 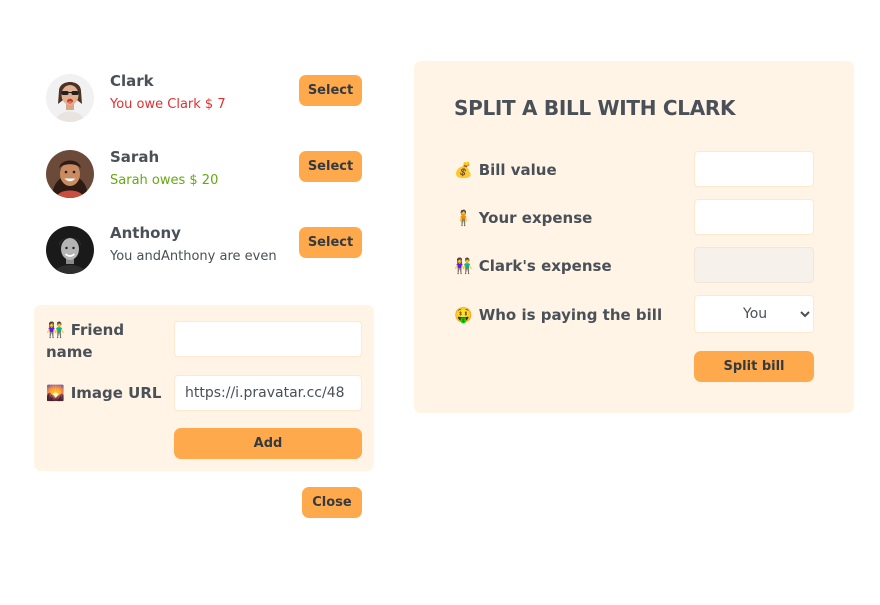 I want to click on friend-item-clark: Clark You owe Clark $ 7 Select, so click(x=204, y=98).